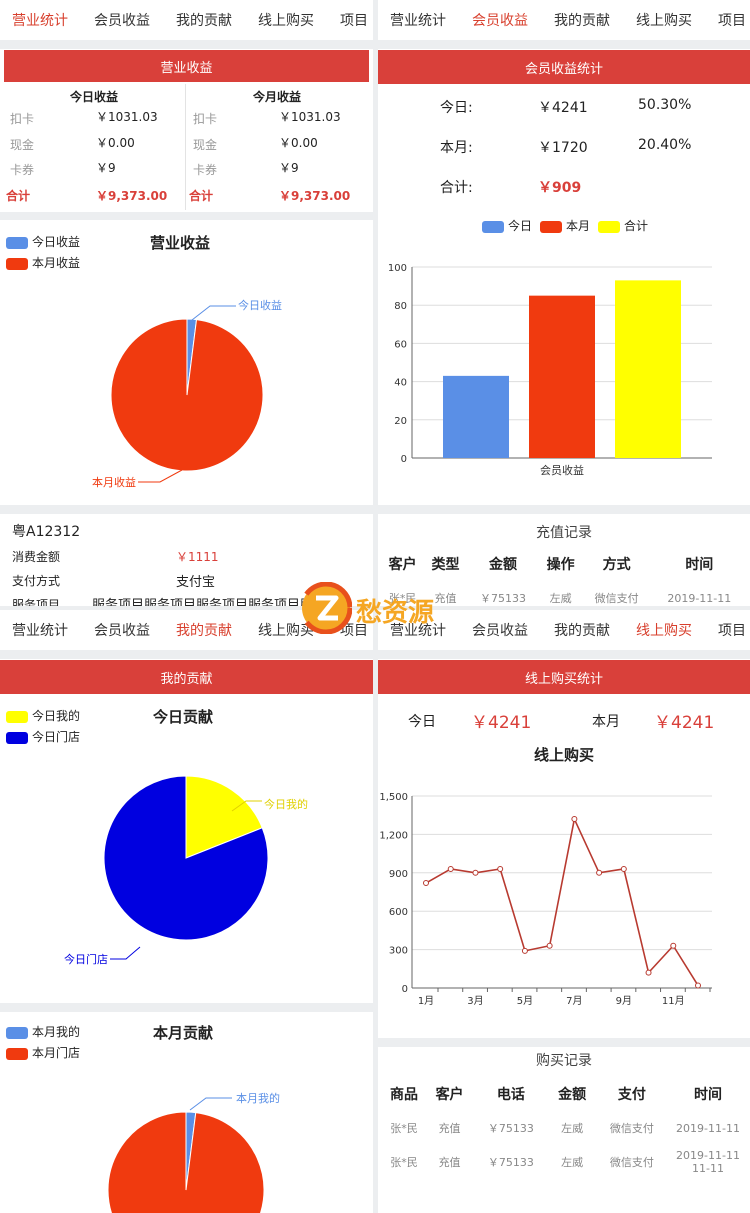 This screenshot has width=750, height=1213. What do you see at coordinates (289, 168) in the screenshot?
I see `row-value: ￥9` at bounding box center [289, 168].